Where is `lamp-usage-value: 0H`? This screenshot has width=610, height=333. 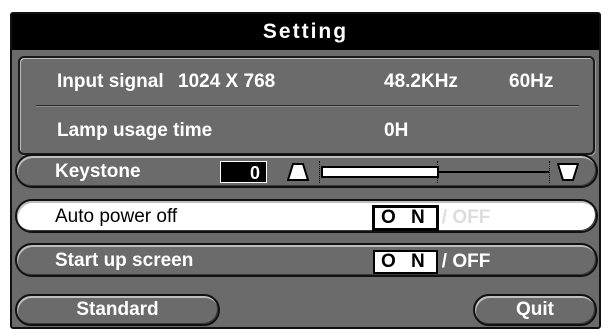
lamp-usage-value: 0H is located at coordinates (396, 130).